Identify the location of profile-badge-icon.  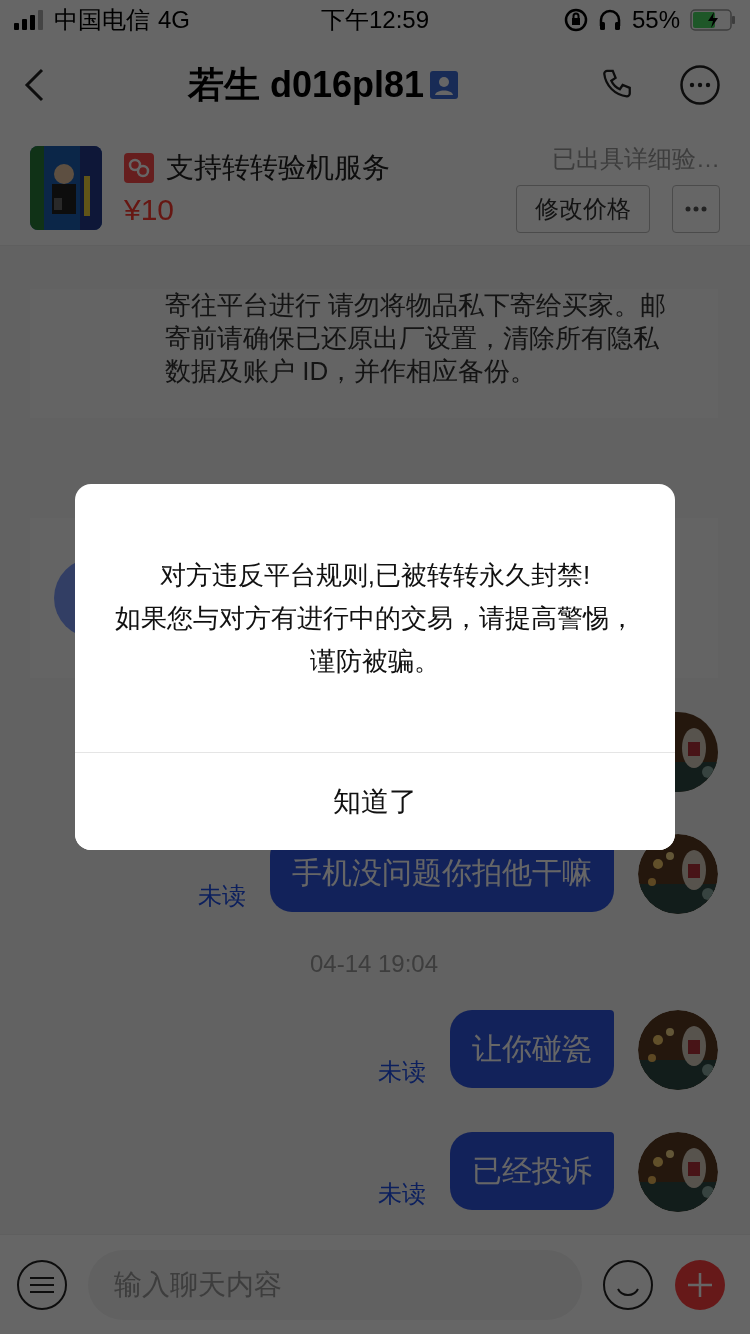
(444, 85).